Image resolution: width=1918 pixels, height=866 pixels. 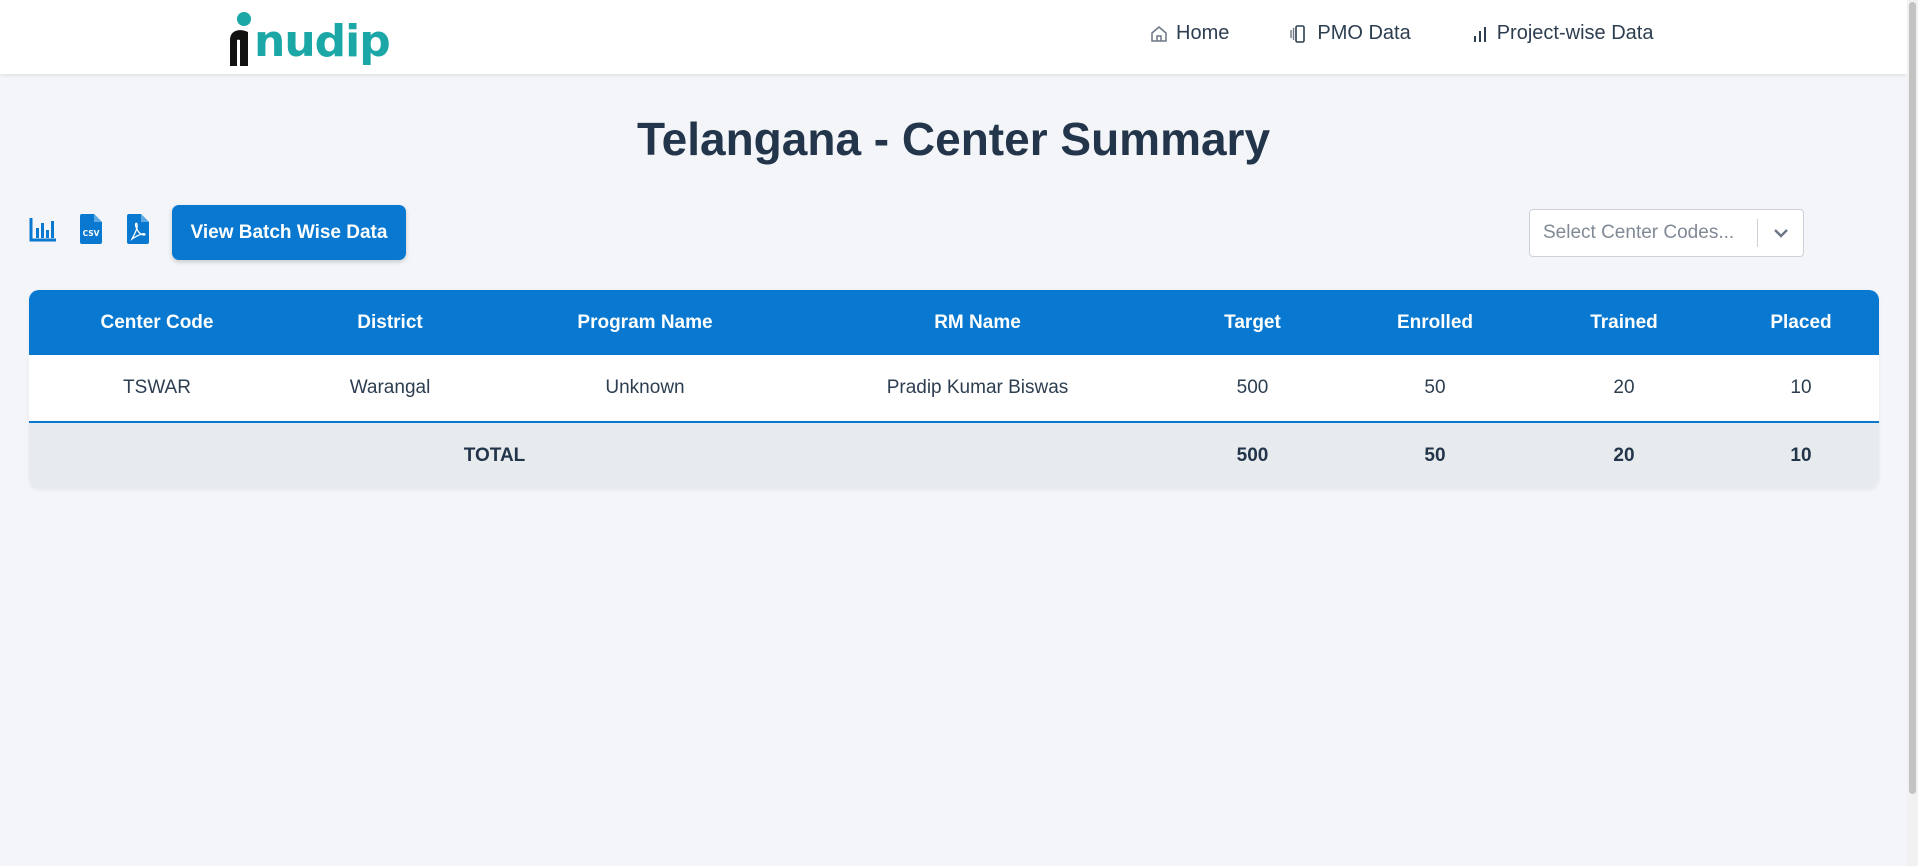 What do you see at coordinates (1203, 33) in the screenshot?
I see `nav-home-label: Home` at bounding box center [1203, 33].